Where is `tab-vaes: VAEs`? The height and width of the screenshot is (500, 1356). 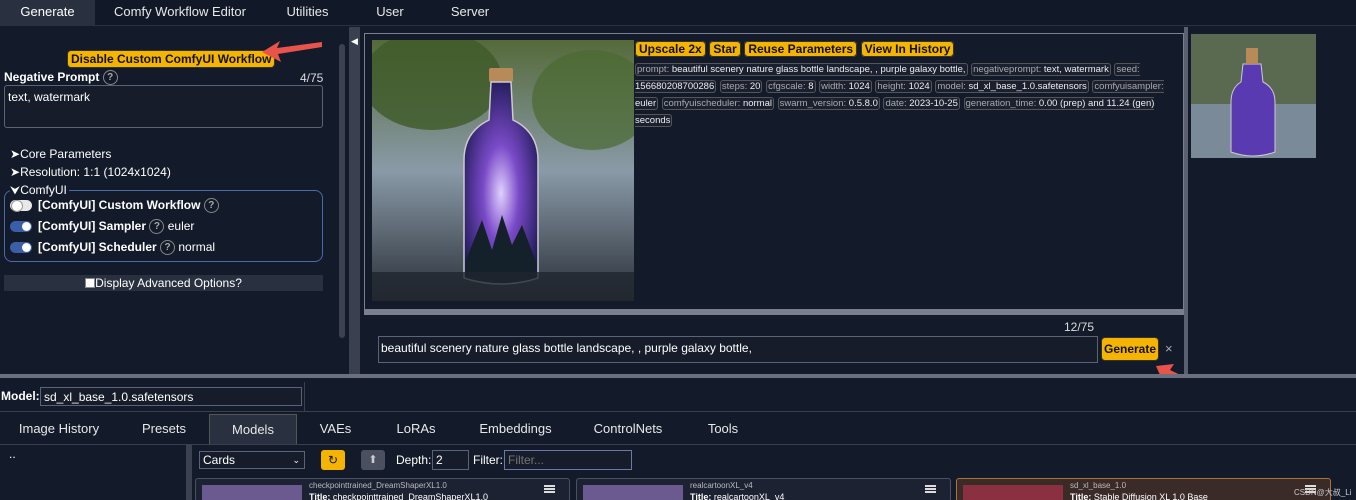
tab-vaes: VAEs is located at coordinates (335, 429).